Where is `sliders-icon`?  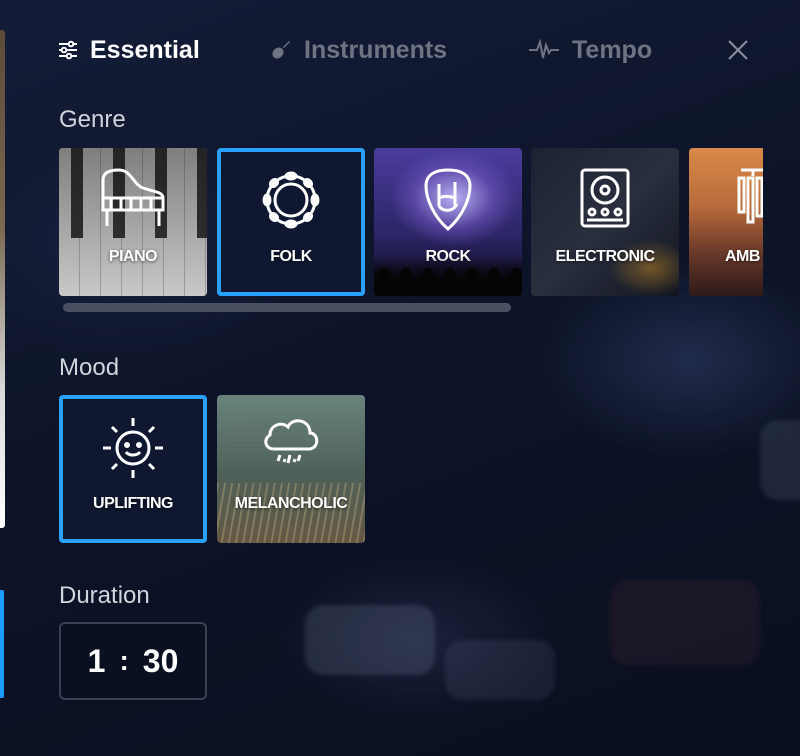
sliders-icon is located at coordinates (68, 50).